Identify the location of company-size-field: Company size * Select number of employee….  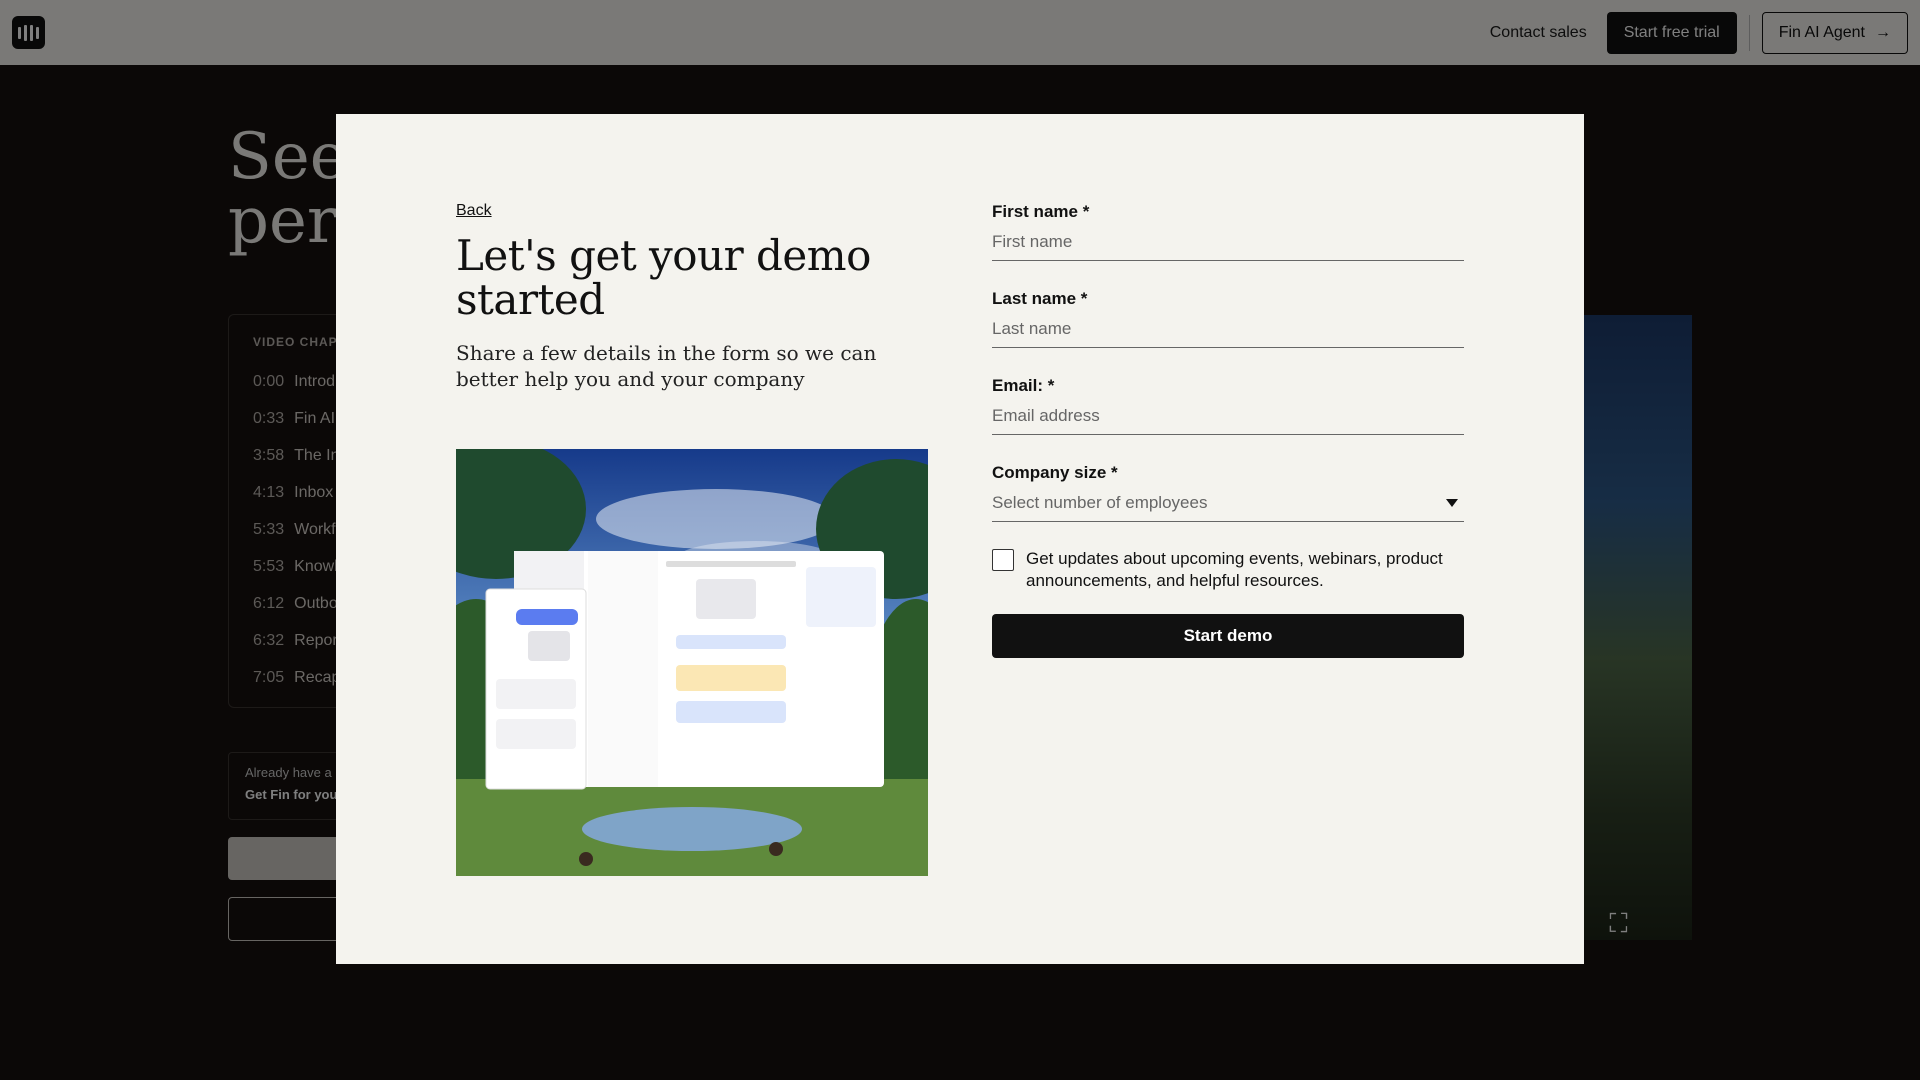
(1228, 492).